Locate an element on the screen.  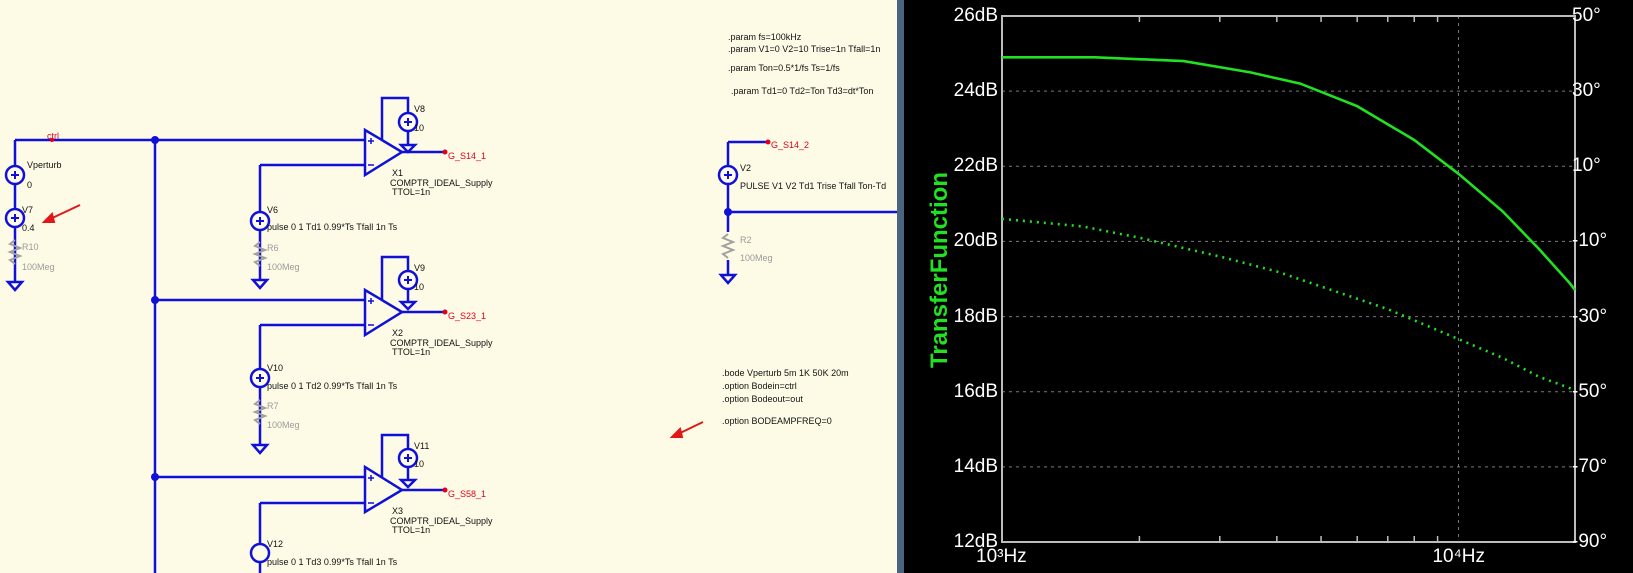
y-tick-left: 22dB is located at coordinates (975, 166).